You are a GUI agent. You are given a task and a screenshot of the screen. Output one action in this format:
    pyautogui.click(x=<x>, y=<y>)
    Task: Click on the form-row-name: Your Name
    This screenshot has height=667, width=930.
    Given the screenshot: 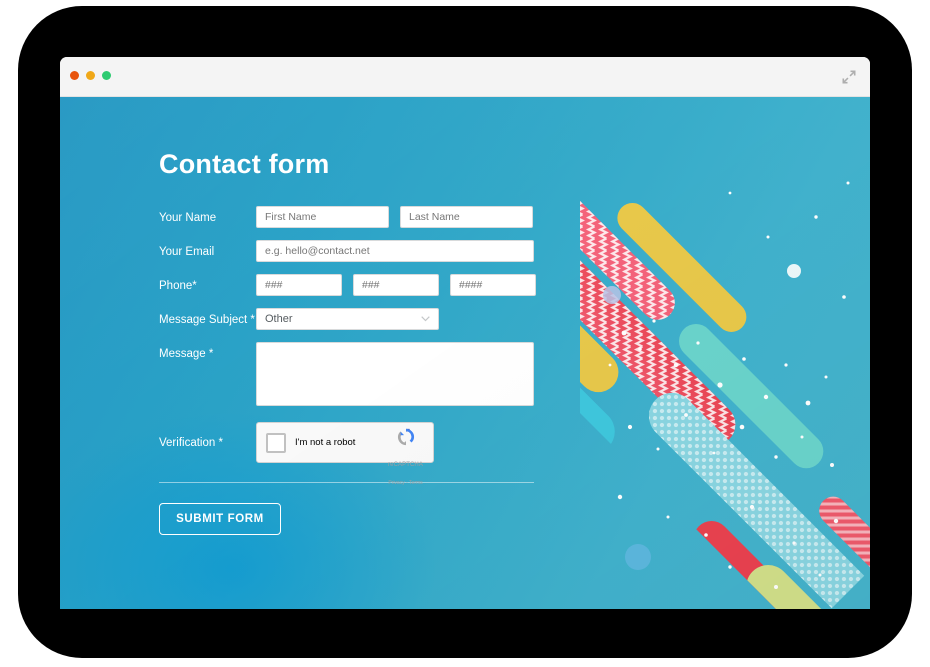 What is the action you would take?
    pyautogui.click(x=369, y=217)
    